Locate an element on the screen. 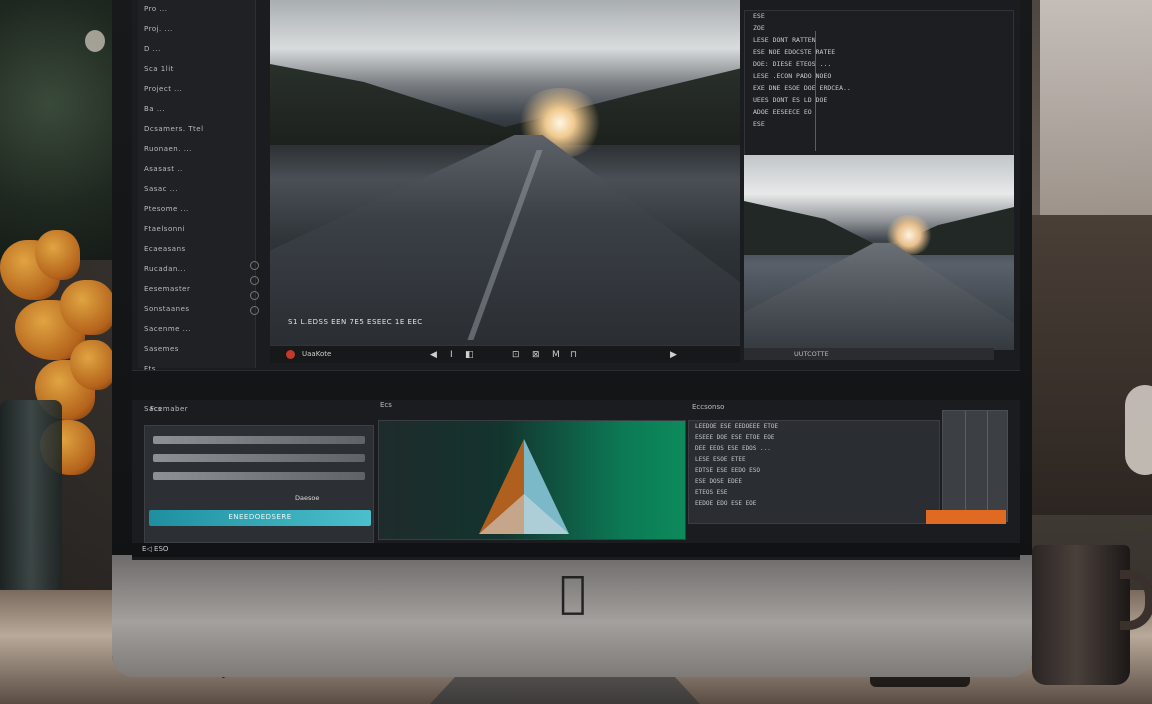 Image resolution: width=1152 pixels, height=704 pixels. console-line: LEEDOE ESE EEDOEEE ETOE is located at coordinates (737, 426).